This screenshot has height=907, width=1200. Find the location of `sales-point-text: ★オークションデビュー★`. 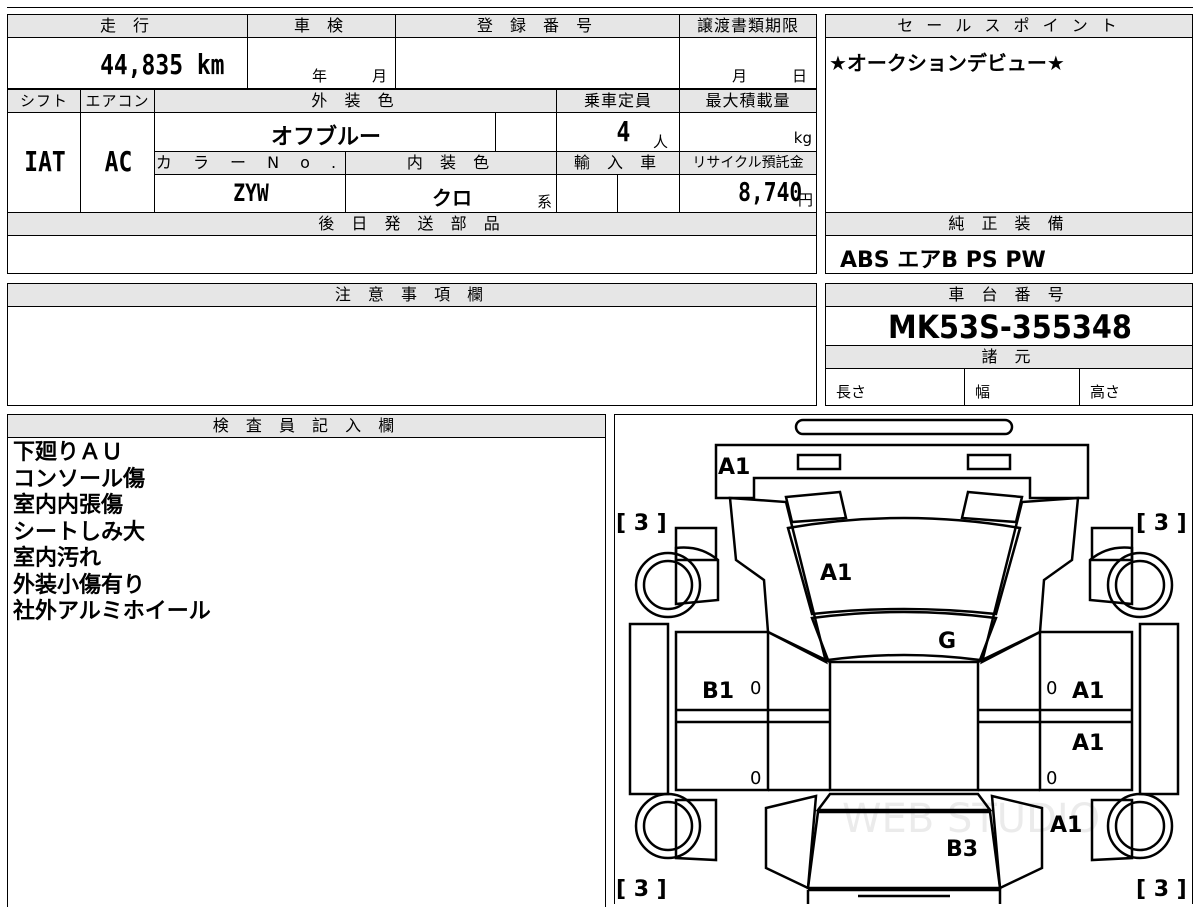

sales-point-text: ★オークションデビュー★ is located at coordinates (947, 63).